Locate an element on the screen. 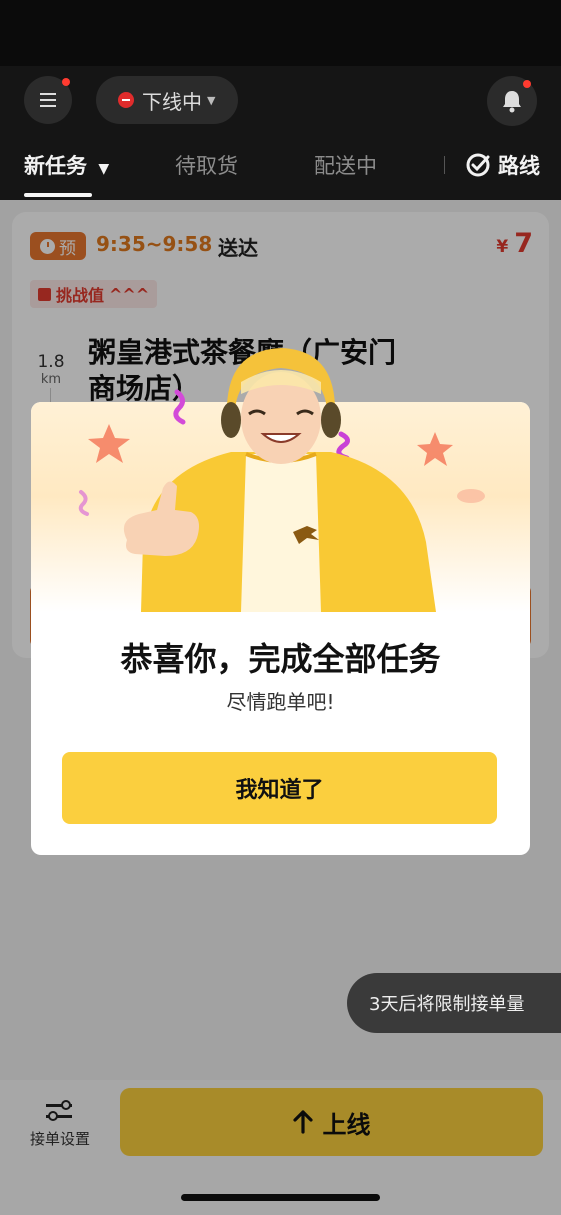 This screenshot has height=1215, width=561. online-status-toggle: 下线中 ▼ is located at coordinates (167, 100).